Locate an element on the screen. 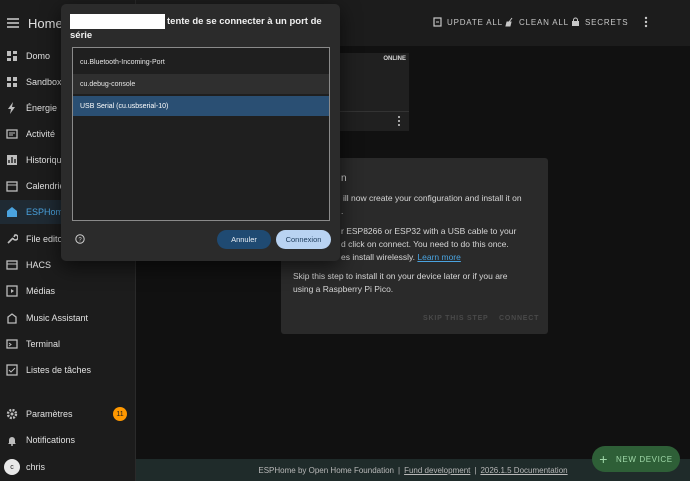 The image size is (690, 481). sidebar-item-label: Médias is located at coordinates (41, 291).